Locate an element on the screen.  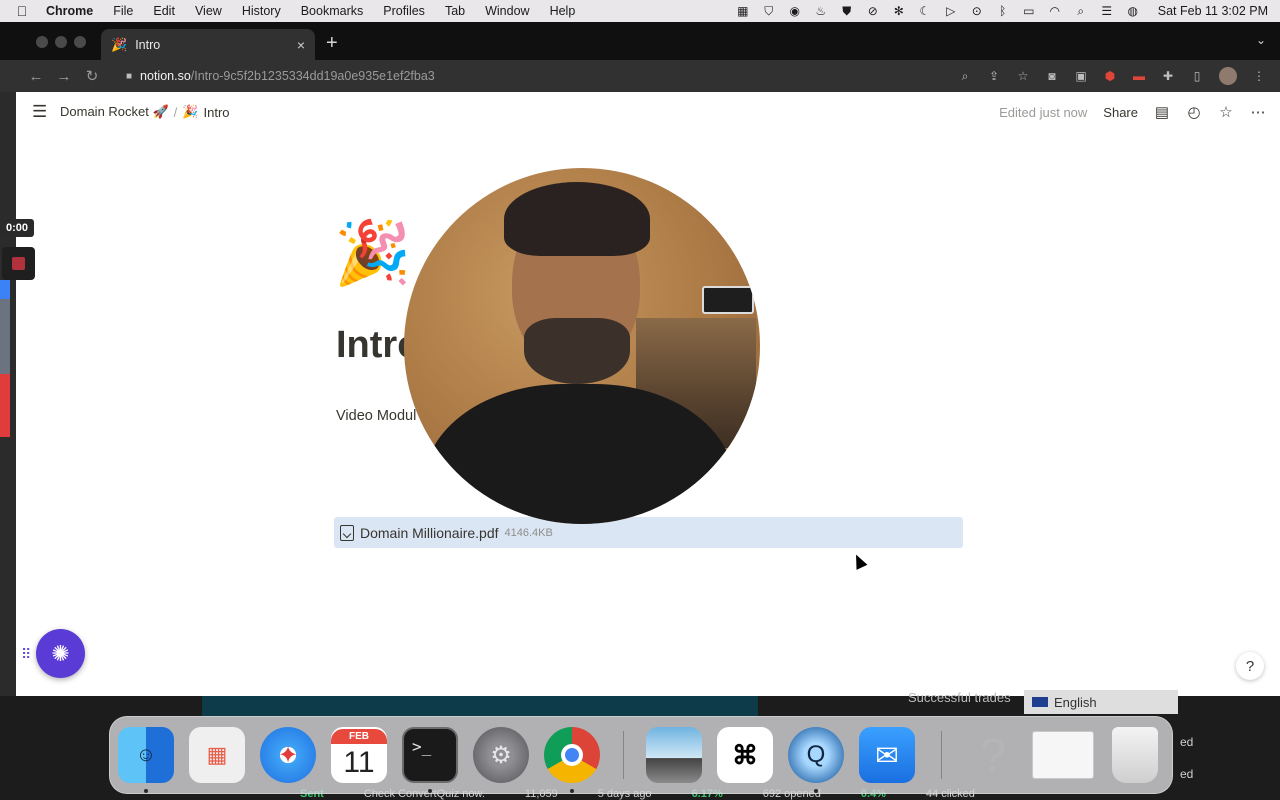
extension-icon: ▣ is located at coordinates (1081, 76).